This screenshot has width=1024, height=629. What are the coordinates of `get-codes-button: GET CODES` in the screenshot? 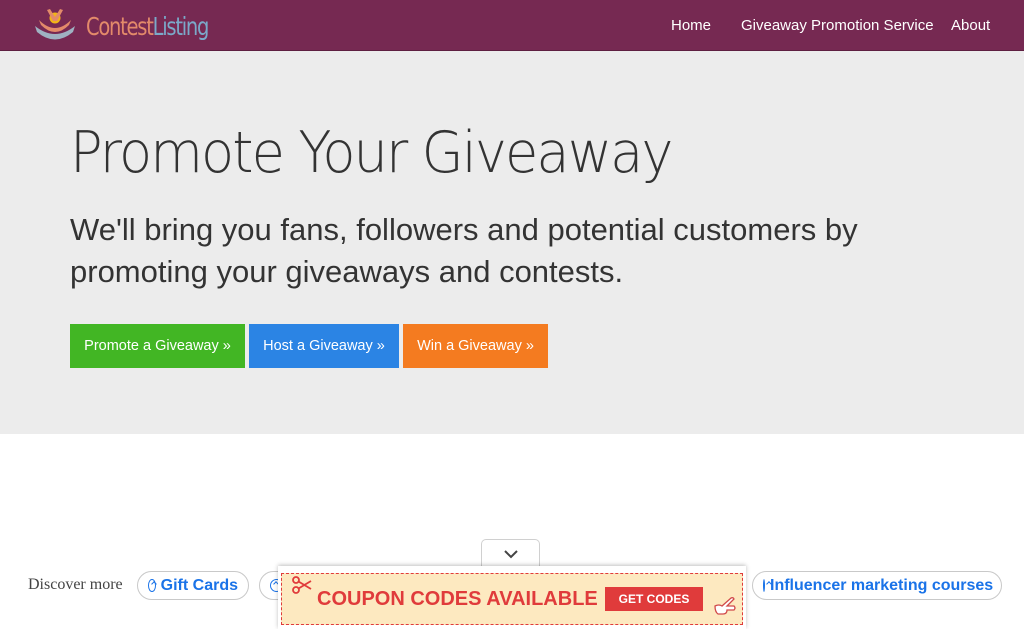 It's located at (654, 599).